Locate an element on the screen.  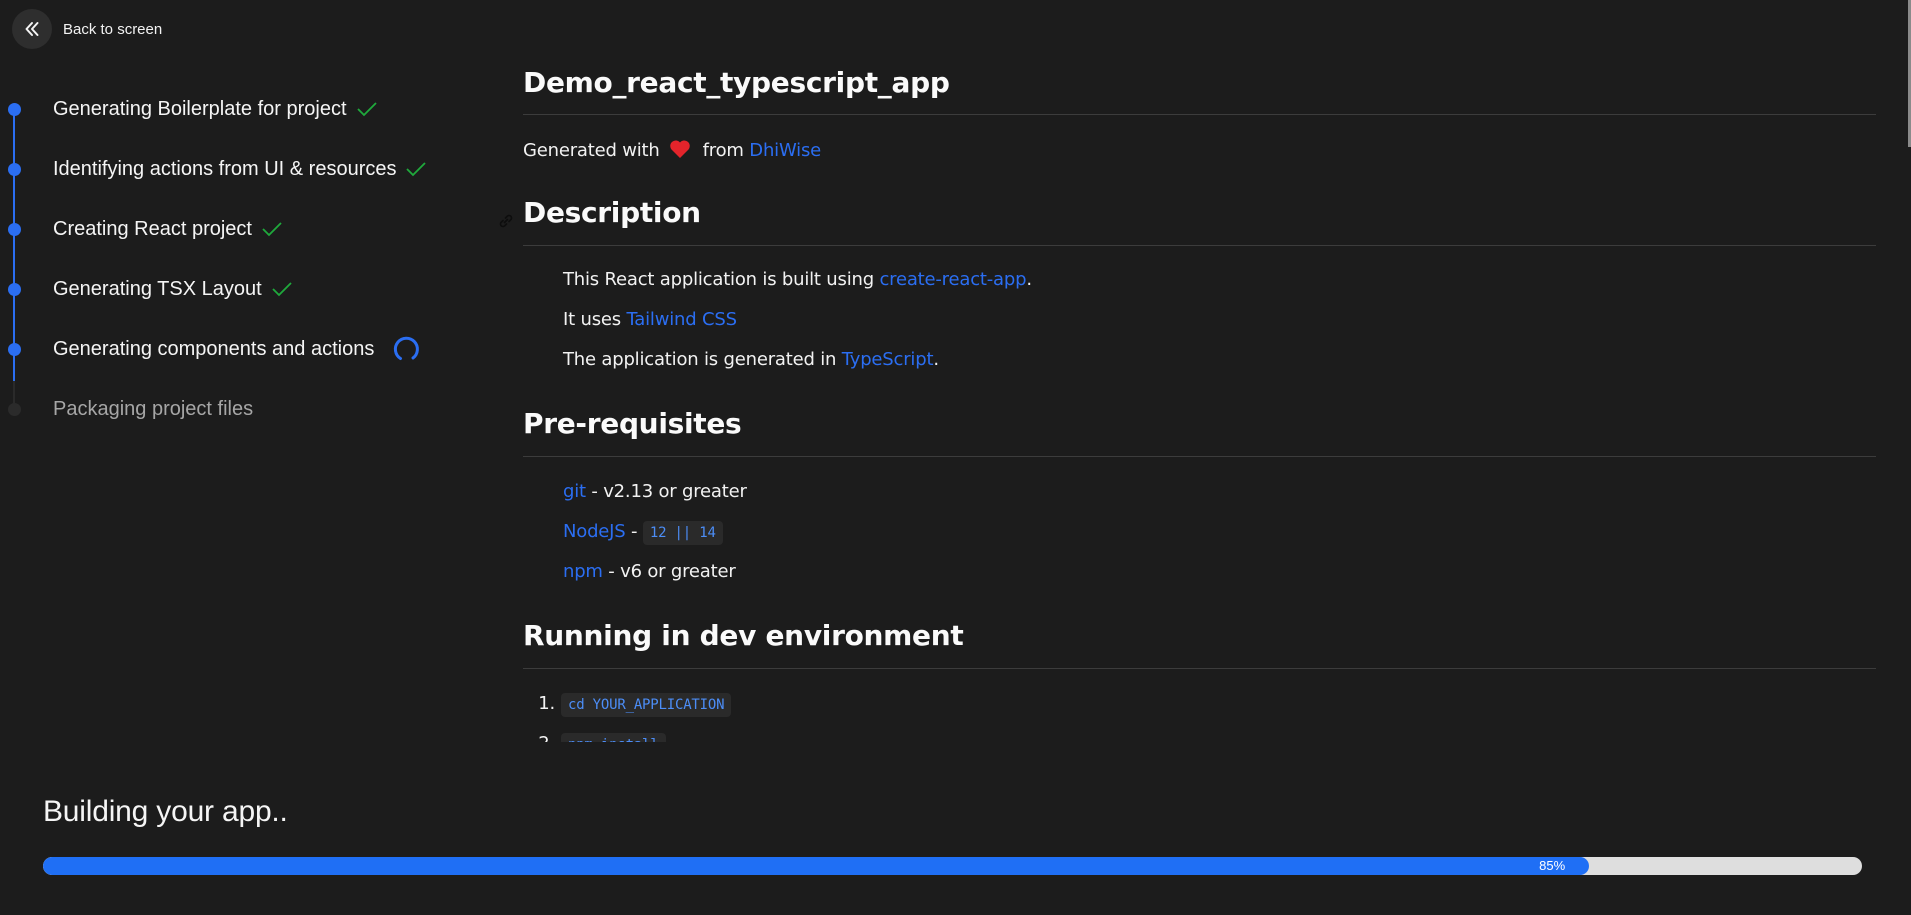
step-label: Generating TSX Layout is located at coordinates (157, 288).